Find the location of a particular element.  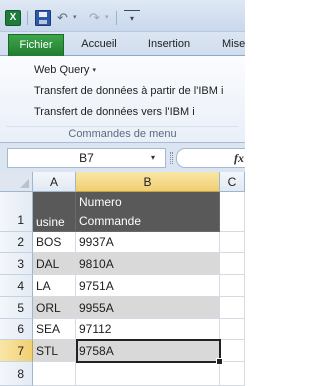

cell-a3: DAL is located at coordinates (54, 264).